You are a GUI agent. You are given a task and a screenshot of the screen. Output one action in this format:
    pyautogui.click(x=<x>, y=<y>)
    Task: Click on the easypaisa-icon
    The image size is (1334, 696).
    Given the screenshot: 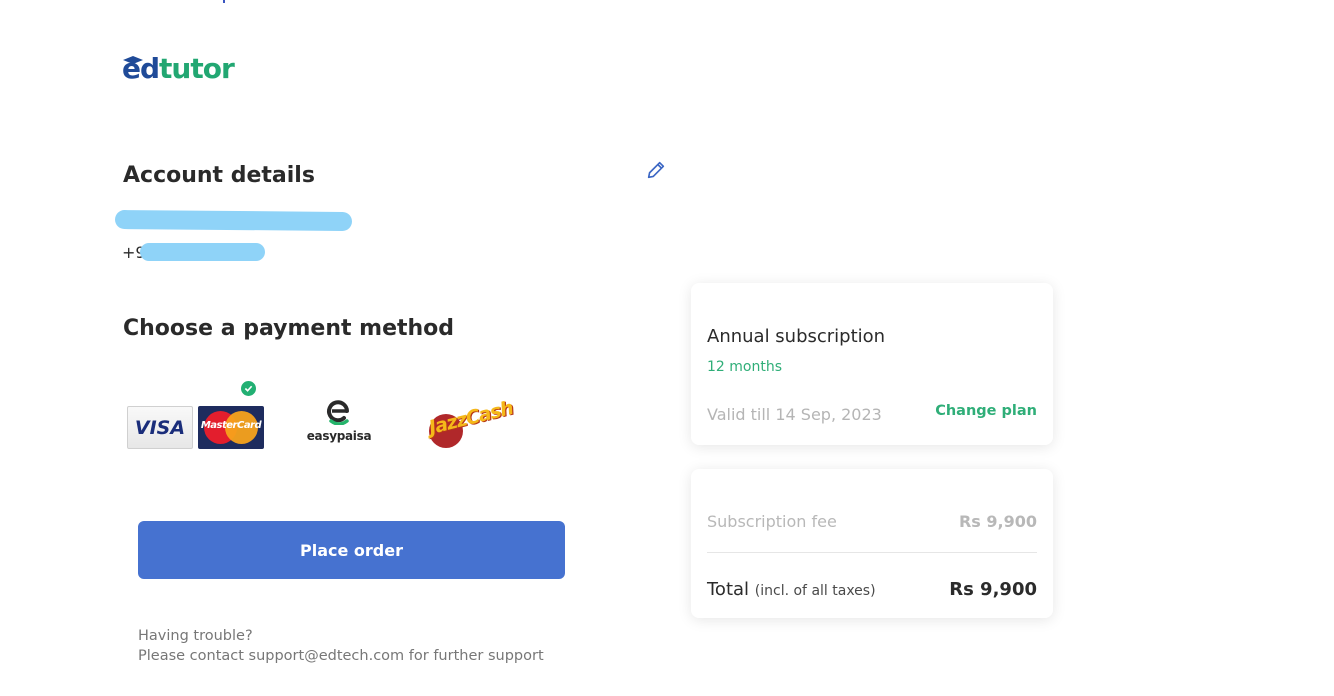 What is the action you would take?
    pyautogui.click(x=338, y=412)
    